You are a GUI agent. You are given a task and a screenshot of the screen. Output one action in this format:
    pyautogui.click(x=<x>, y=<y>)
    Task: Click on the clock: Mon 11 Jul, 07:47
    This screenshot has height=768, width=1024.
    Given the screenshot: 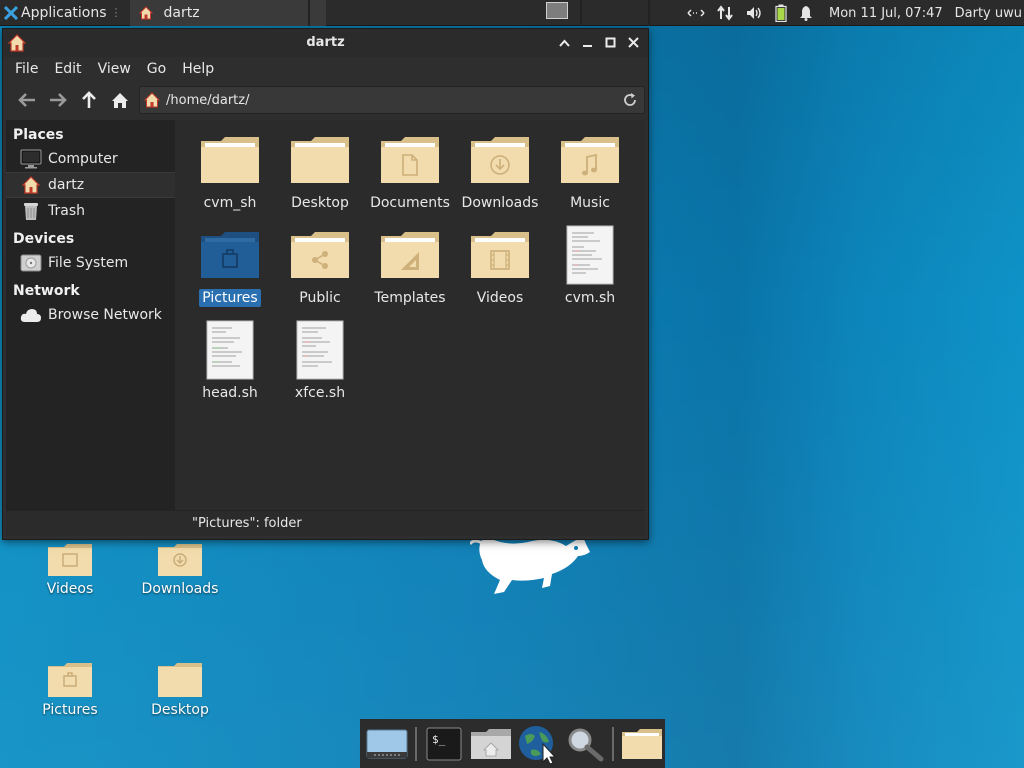 What is the action you would take?
    pyautogui.click(x=886, y=13)
    